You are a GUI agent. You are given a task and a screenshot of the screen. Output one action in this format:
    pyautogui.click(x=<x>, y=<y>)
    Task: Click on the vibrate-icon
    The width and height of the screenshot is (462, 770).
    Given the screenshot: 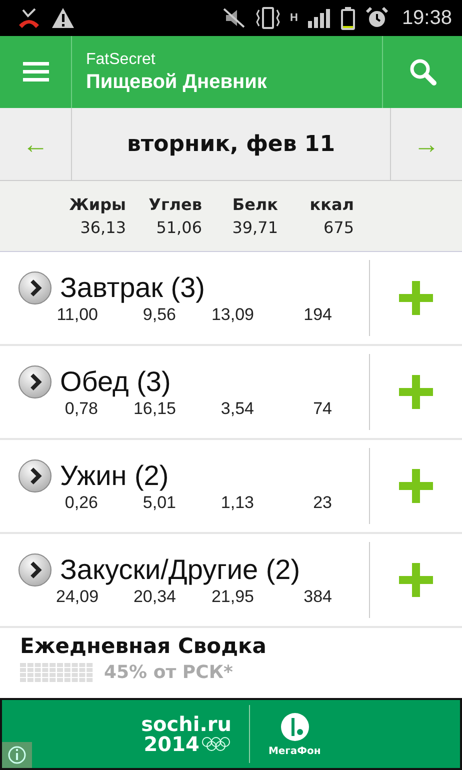 What is the action you would take?
    pyautogui.click(x=267, y=18)
    